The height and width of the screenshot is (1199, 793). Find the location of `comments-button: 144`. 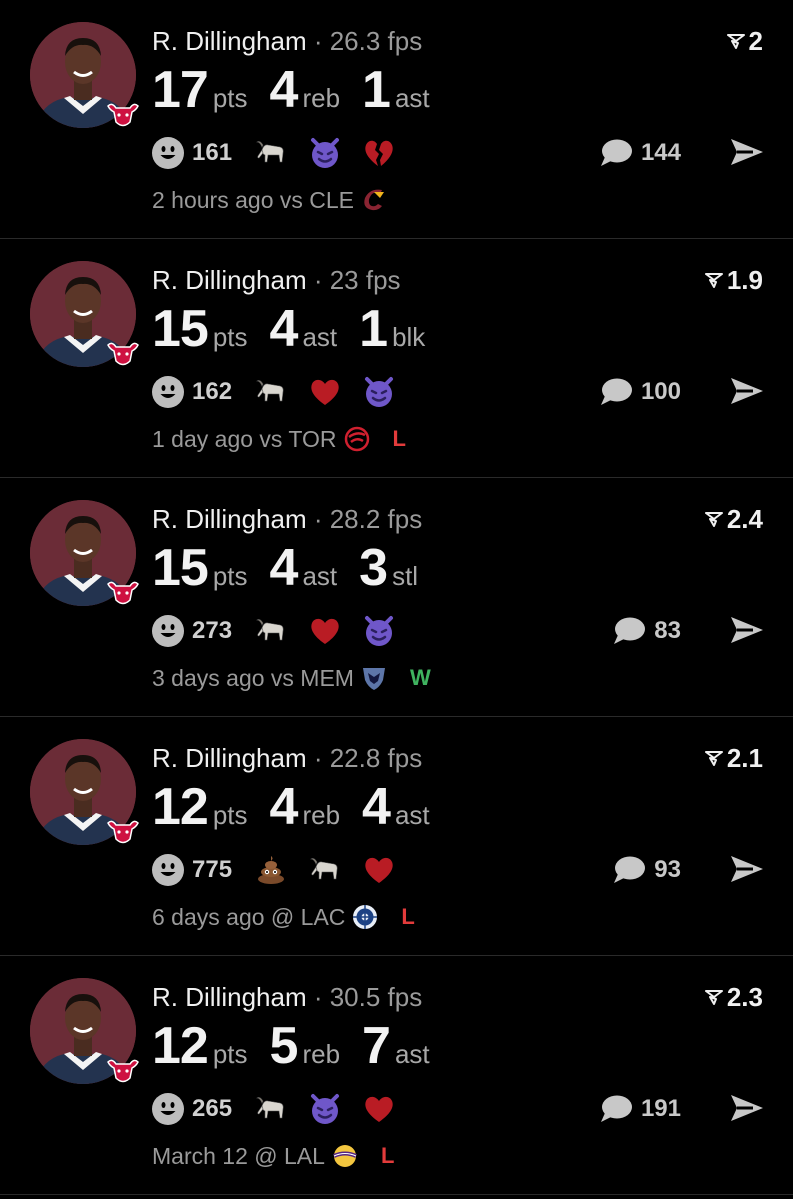

comments-button: 144 is located at coordinates (640, 153).